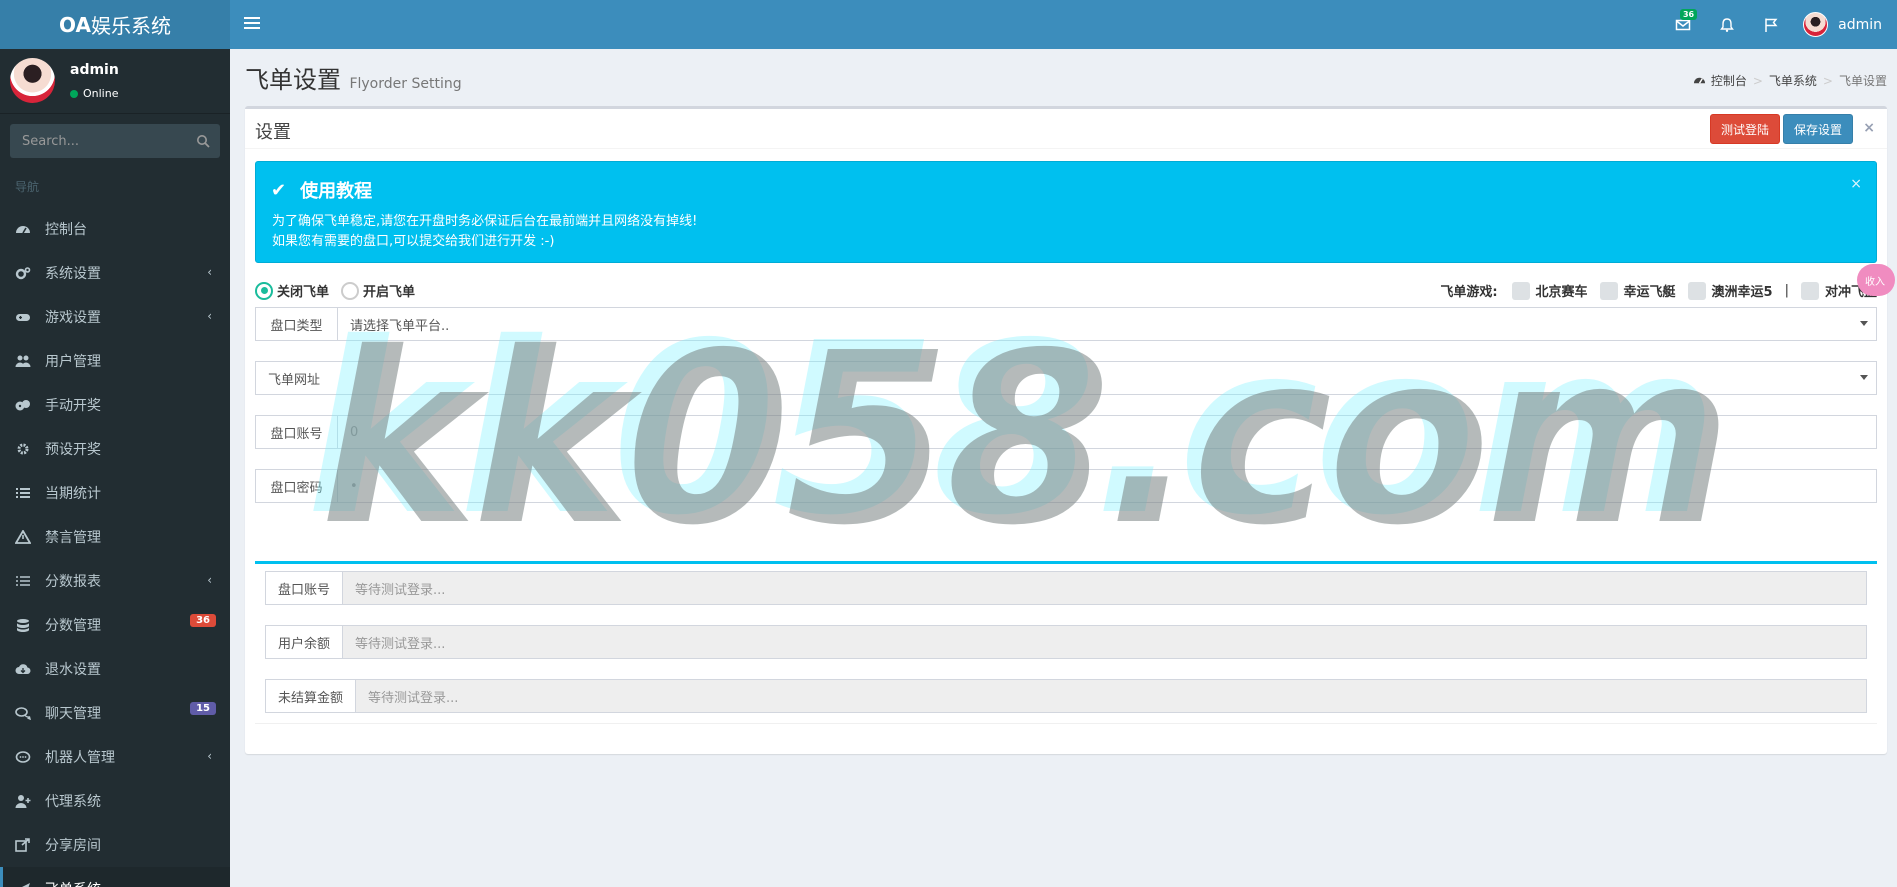 The image size is (1897, 887). Describe the element at coordinates (350, 290) in the screenshot. I see `radio-on` at that location.